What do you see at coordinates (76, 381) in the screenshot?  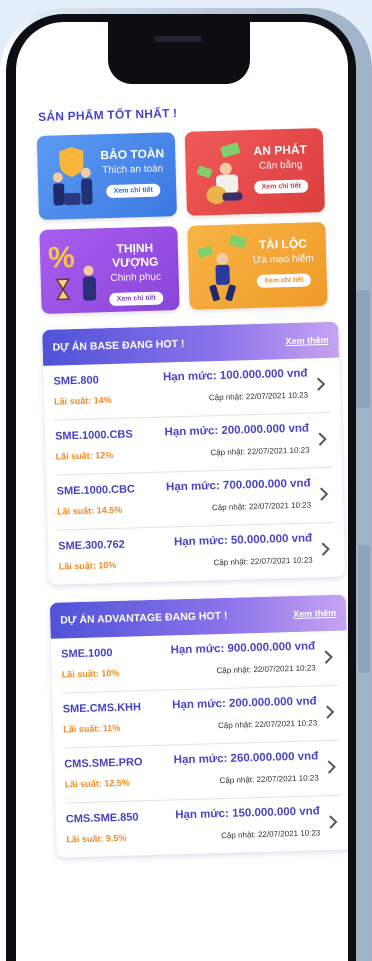 I see `project-code: SME.800` at bounding box center [76, 381].